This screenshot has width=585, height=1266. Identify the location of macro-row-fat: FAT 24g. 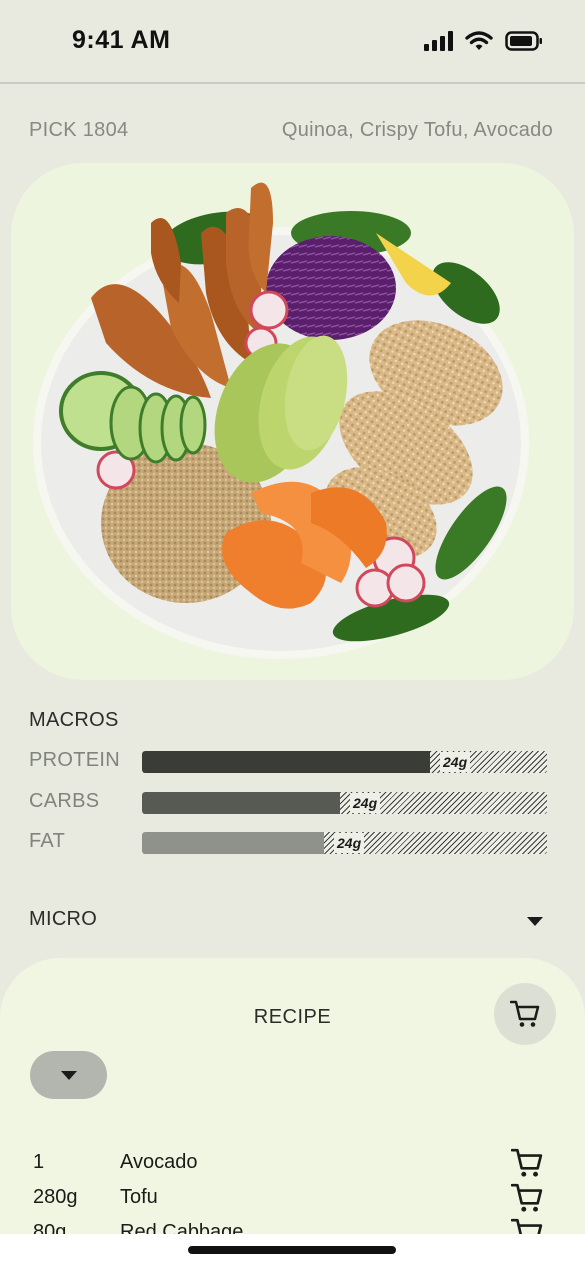
(289, 842).